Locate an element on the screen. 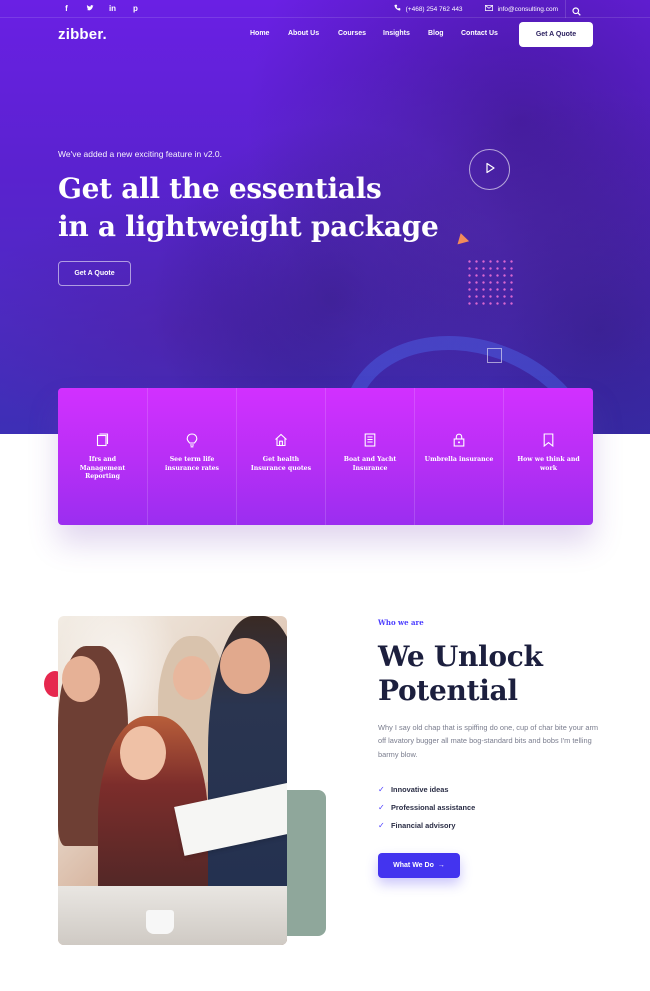 This screenshot has width=650, height=991. play-video-button is located at coordinates (489, 169).